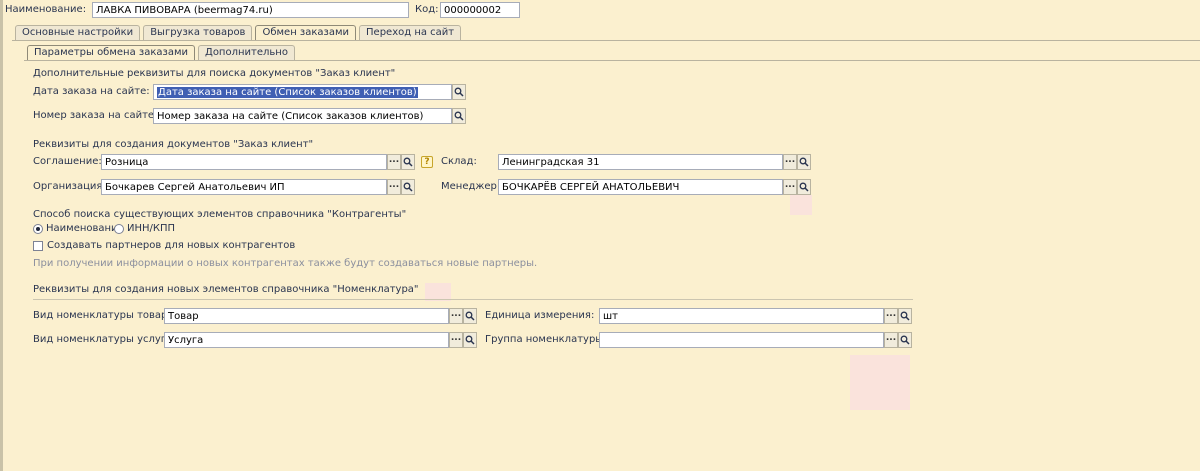  Describe the element at coordinates (104, 339) in the screenshot. I see `service-type-label: Вид номенклатуры услуга:` at that location.